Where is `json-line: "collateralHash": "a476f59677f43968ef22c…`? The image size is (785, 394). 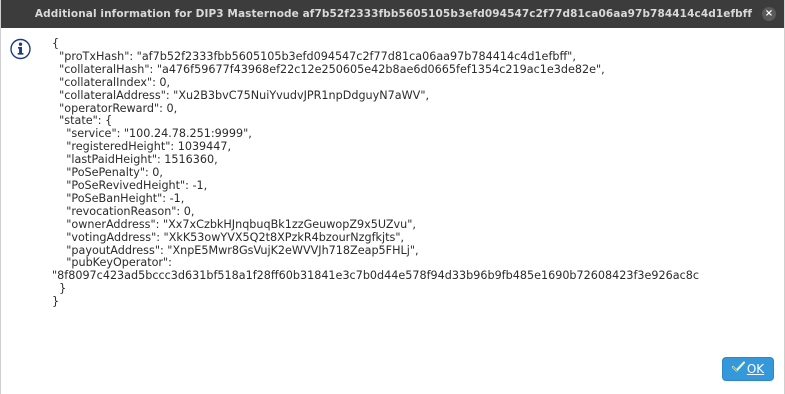 json-line: "collateralHash": "a476f59677f43968ef22c… is located at coordinates (328, 69).